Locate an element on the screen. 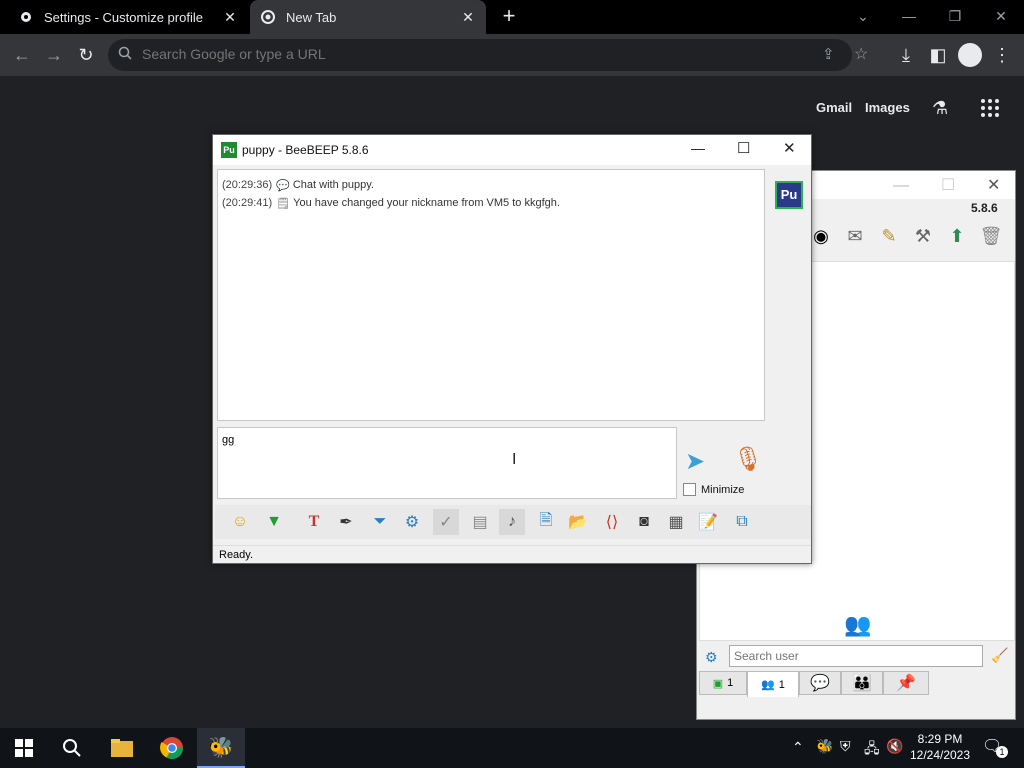  omnibox: ⇪ ☆ is located at coordinates (488, 55).